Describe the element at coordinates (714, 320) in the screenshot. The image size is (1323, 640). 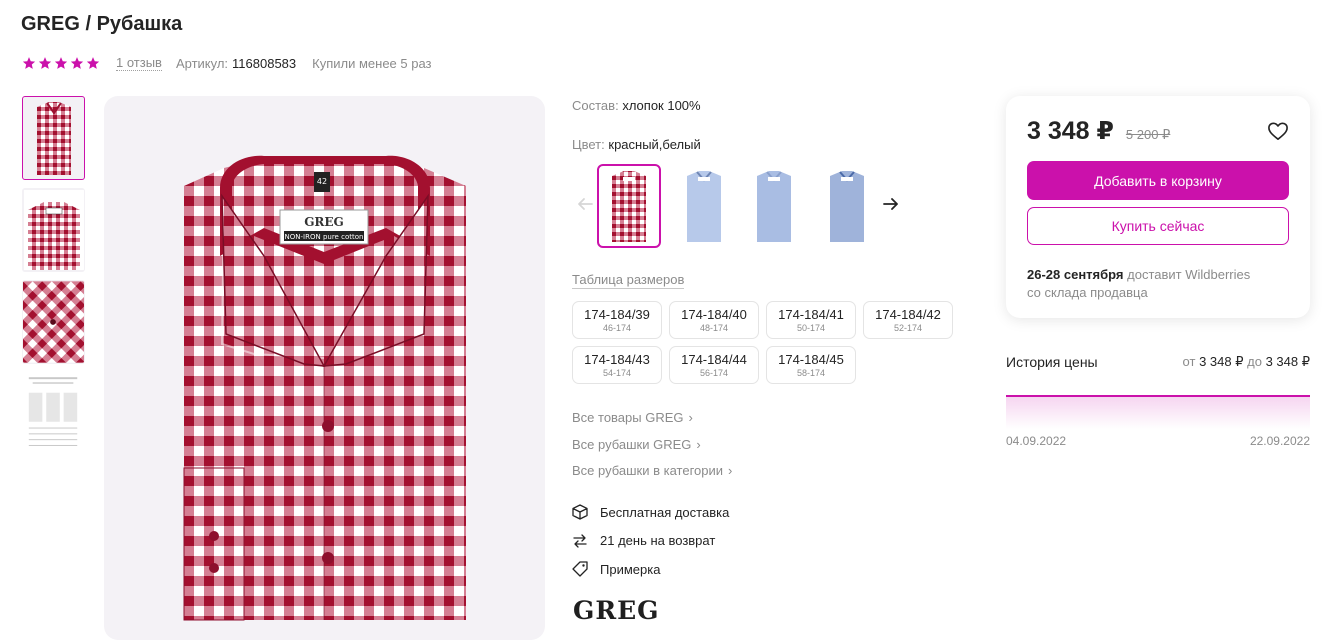
I see `size-option: 174-184/40 48-174` at that location.